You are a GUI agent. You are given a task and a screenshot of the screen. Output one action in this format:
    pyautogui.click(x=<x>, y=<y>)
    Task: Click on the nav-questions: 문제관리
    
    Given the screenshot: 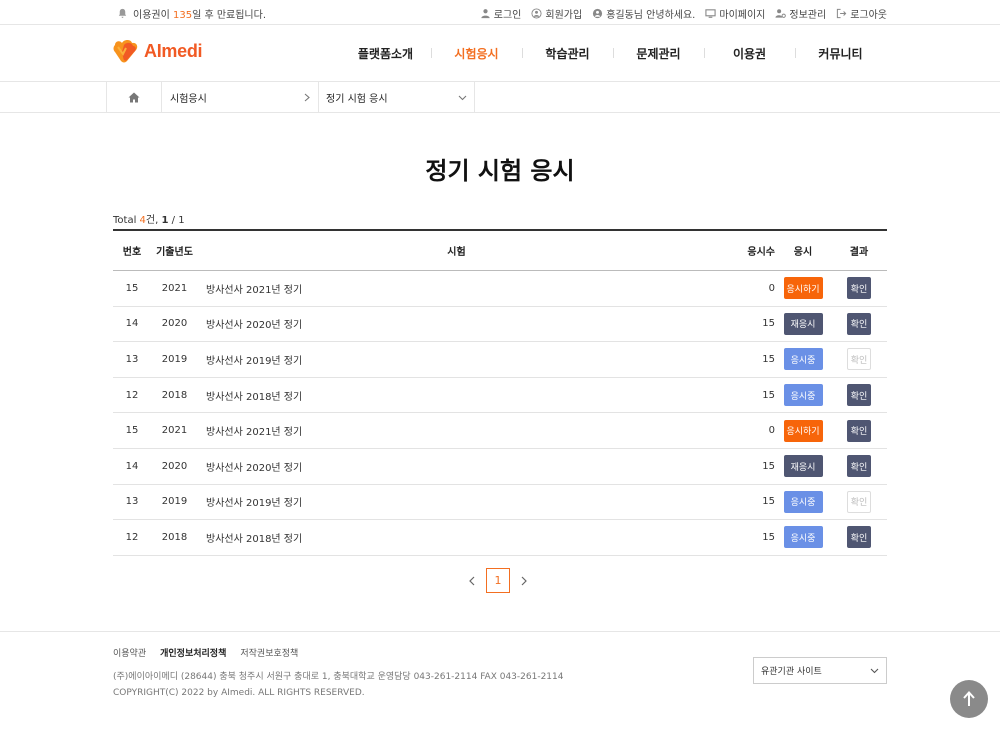 What is the action you would take?
    pyautogui.click(x=658, y=53)
    